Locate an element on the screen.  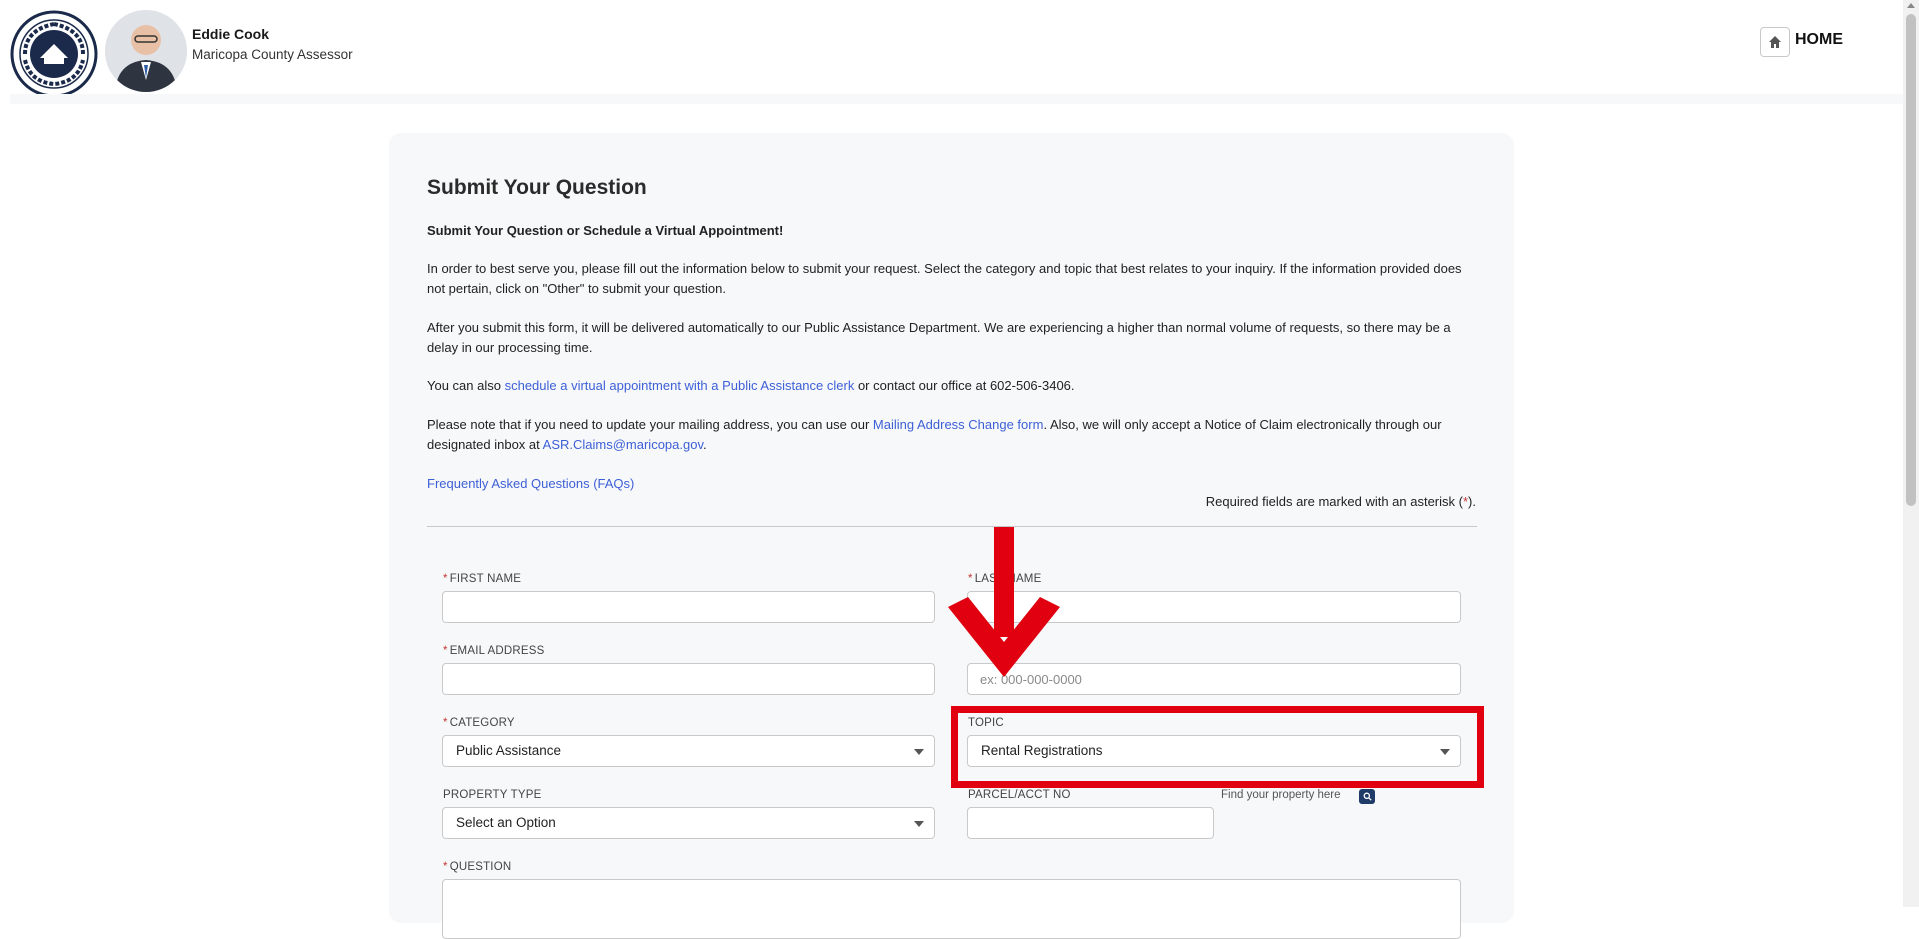
parcel-number-input is located at coordinates (1090, 823).